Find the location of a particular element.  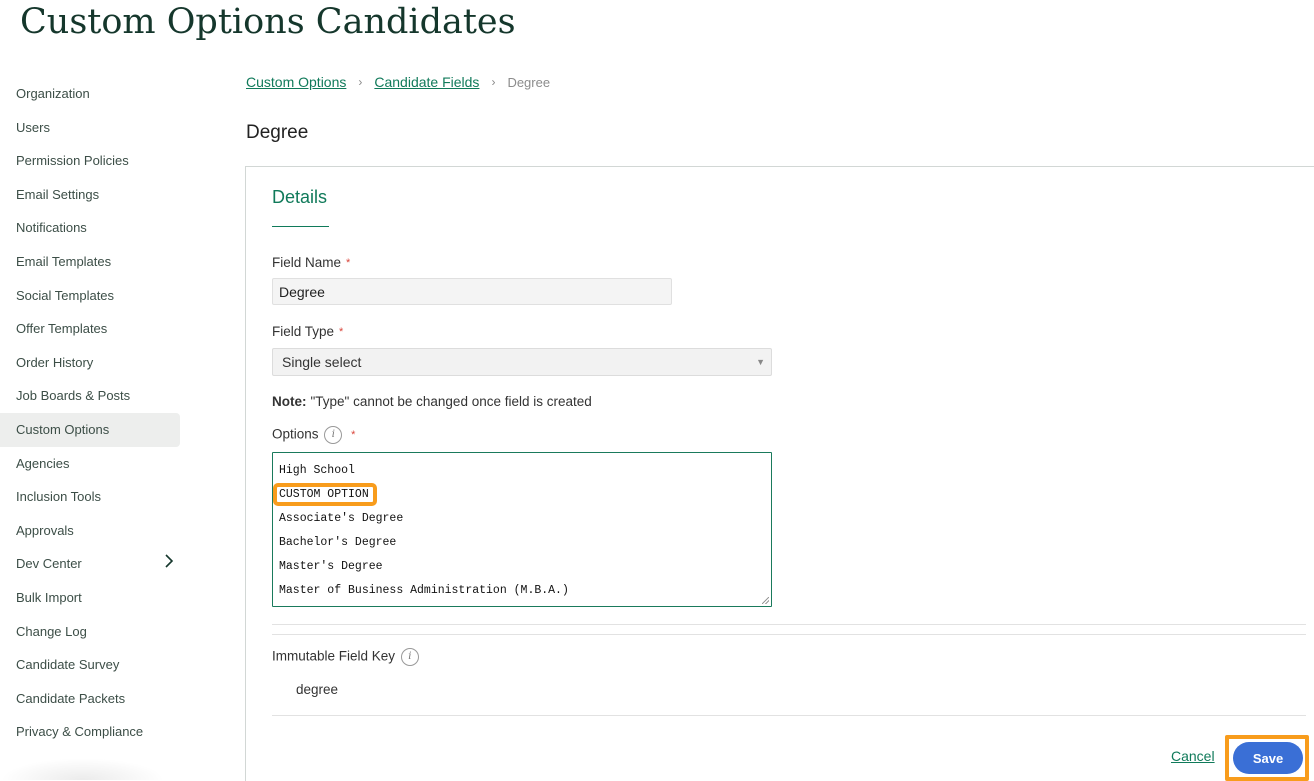

option-line: Master's Degree is located at coordinates (522, 567).